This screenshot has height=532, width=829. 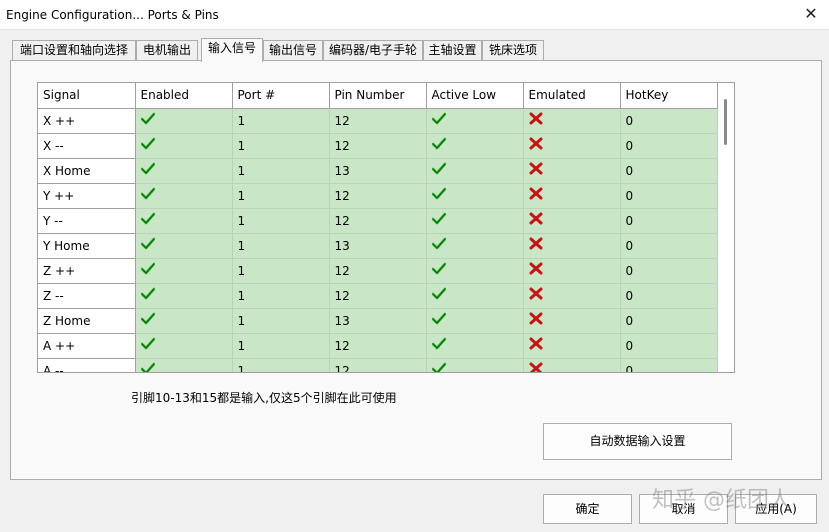 I want to click on col-header-active-low: Active Low, so click(x=475, y=96).